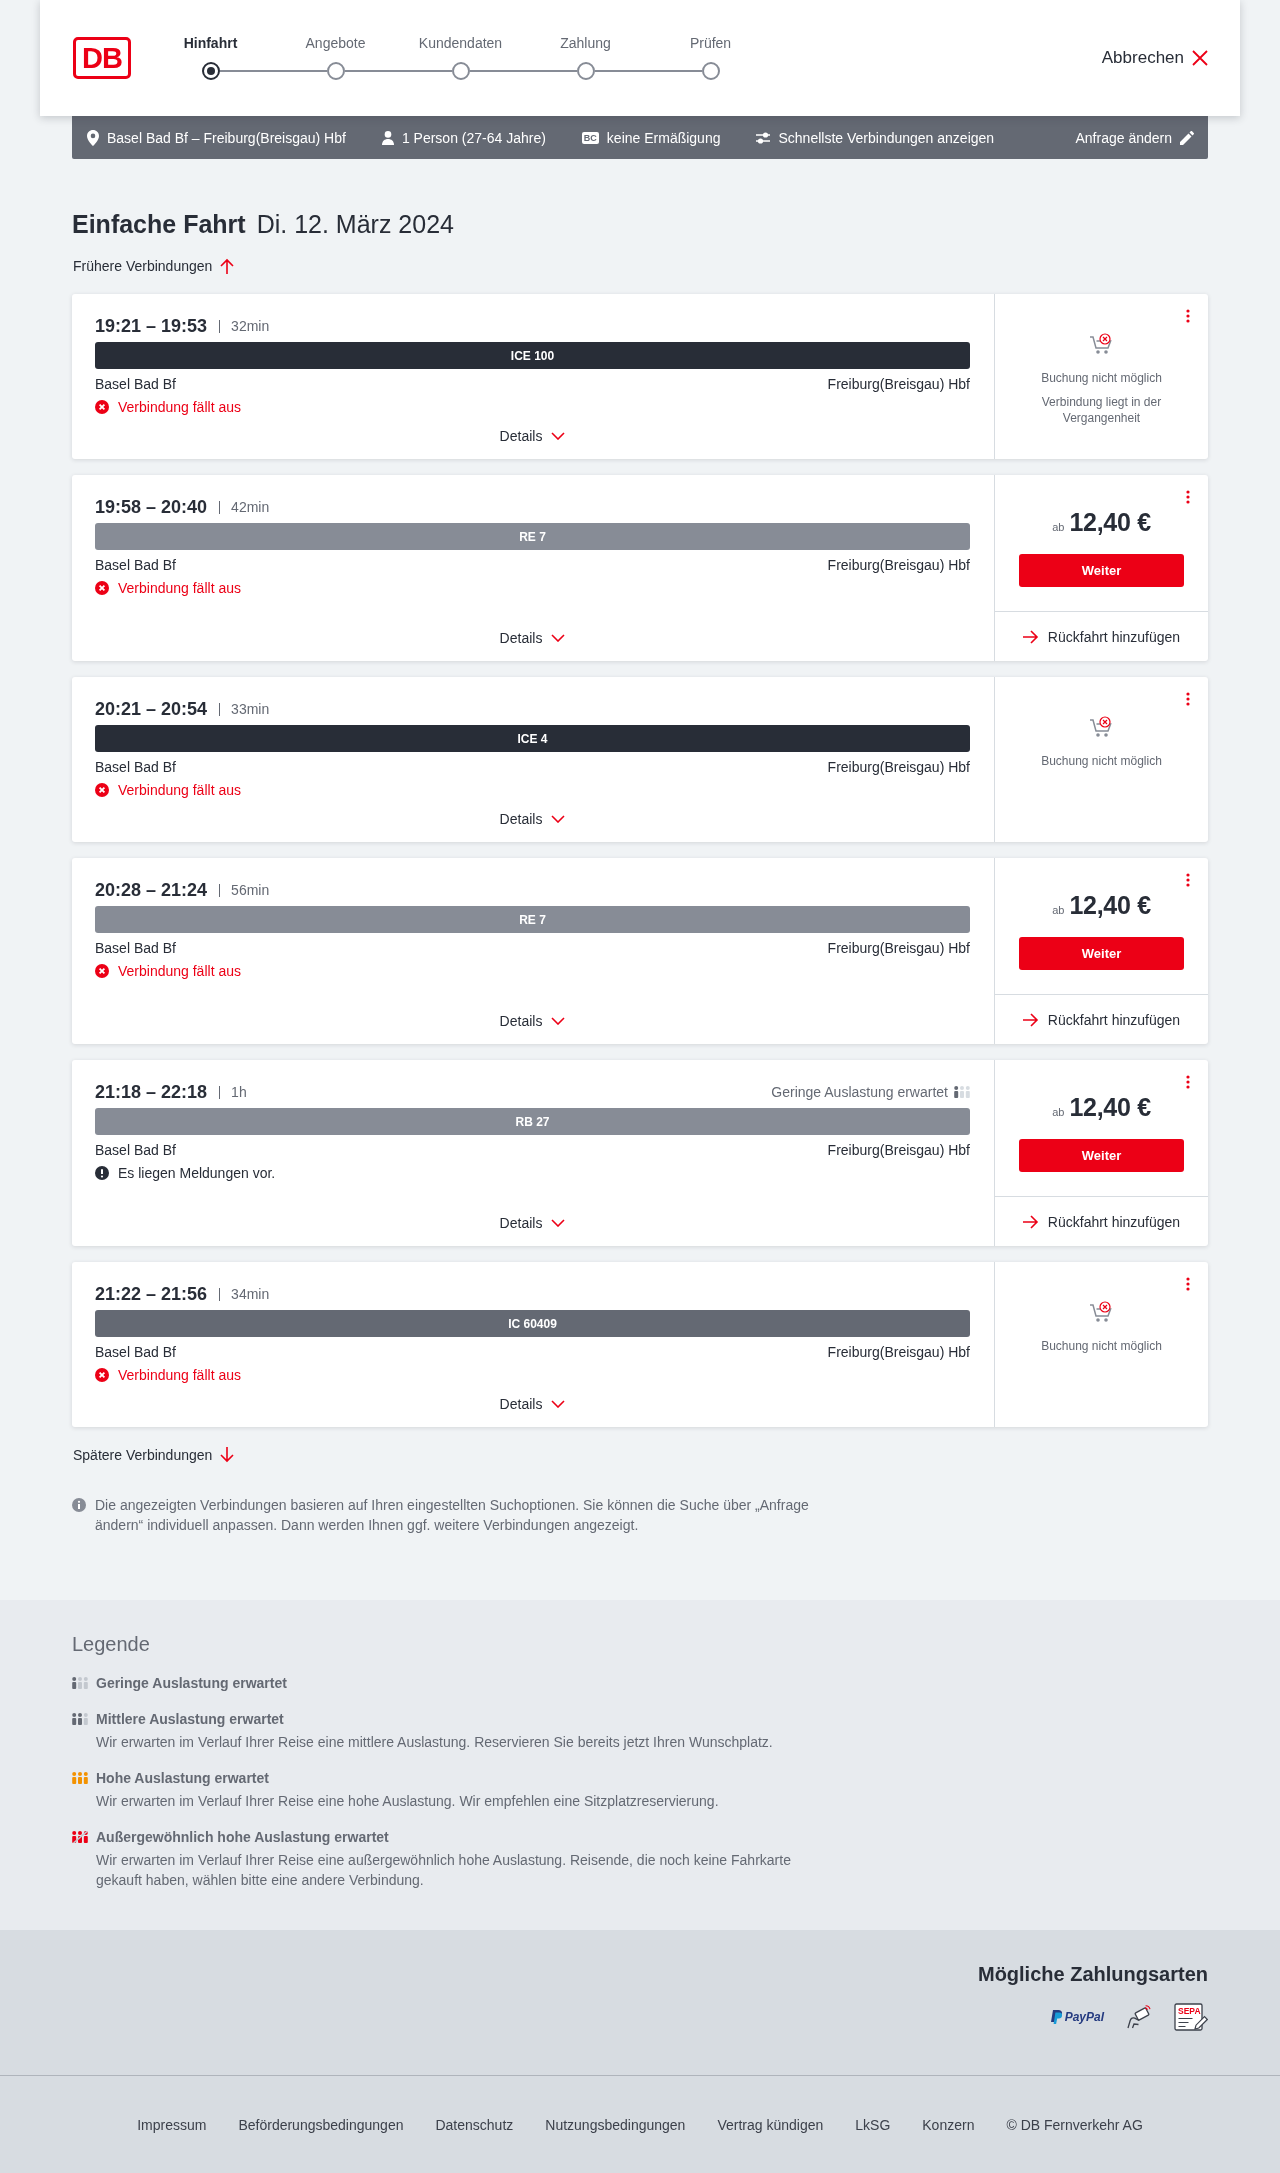 The width and height of the screenshot is (1280, 2173). What do you see at coordinates (227, 266) in the screenshot?
I see `arrow-up-icon` at bounding box center [227, 266].